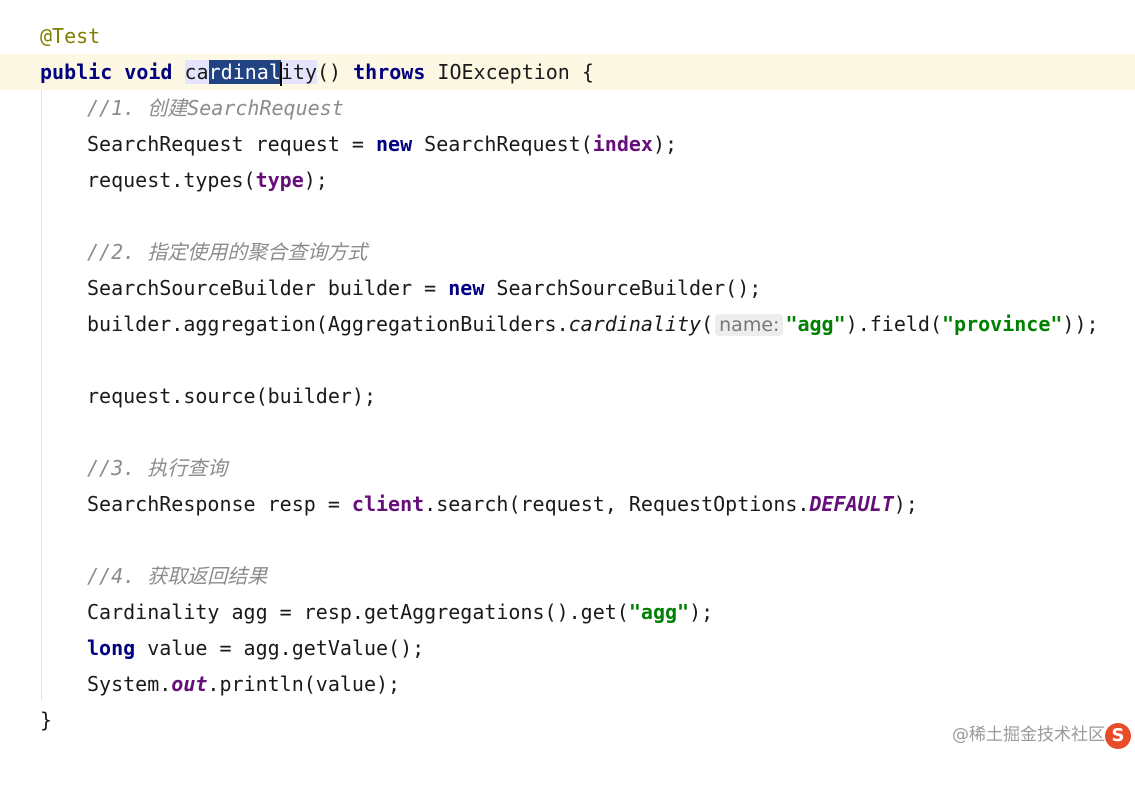 The width and height of the screenshot is (1135, 810). What do you see at coordinates (567, 468) in the screenshot?
I see `code-line-comment-3: //3. 执行查询` at bounding box center [567, 468].